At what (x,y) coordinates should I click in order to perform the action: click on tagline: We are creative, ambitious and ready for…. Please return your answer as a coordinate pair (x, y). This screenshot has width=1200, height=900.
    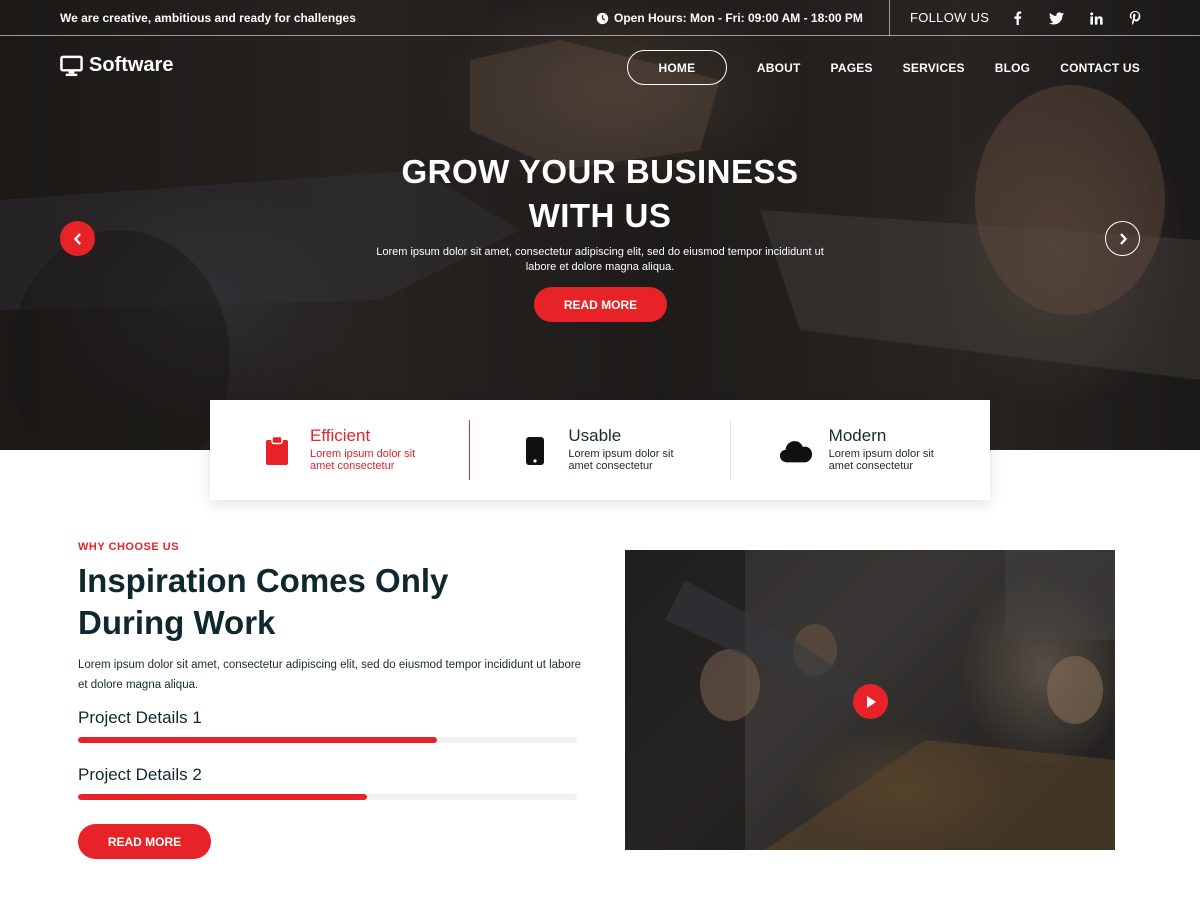
    Looking at the image, I should click on (208, 18).